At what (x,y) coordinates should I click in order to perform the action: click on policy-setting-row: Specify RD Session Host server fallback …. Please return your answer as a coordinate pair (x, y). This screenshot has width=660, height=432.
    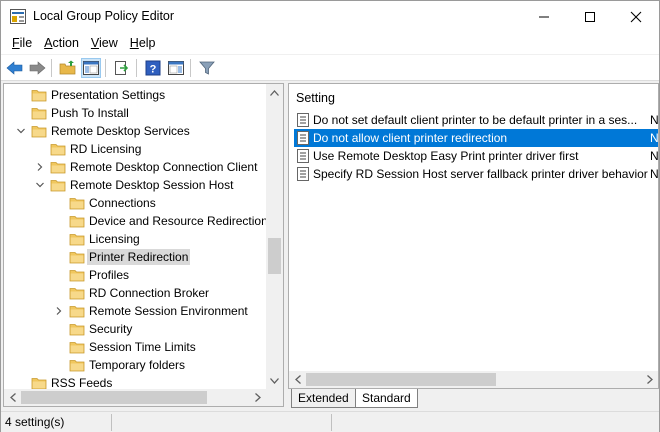
    Looking at the image, I should click on (476, 174).